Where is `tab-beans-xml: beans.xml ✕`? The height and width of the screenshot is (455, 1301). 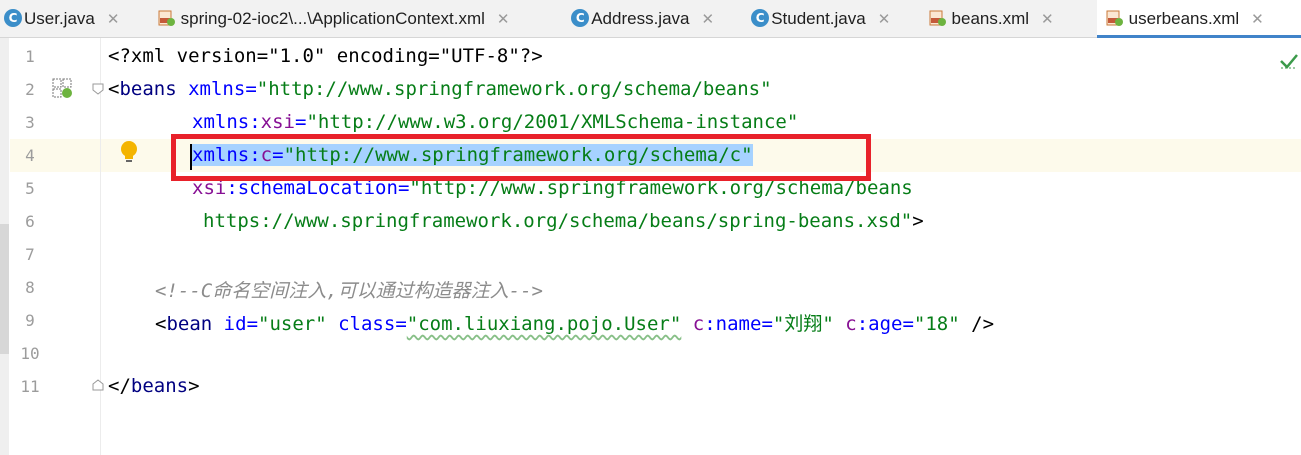 tab-beans-xml: beans.xml ✕ is located at coordinates (1010, 18).